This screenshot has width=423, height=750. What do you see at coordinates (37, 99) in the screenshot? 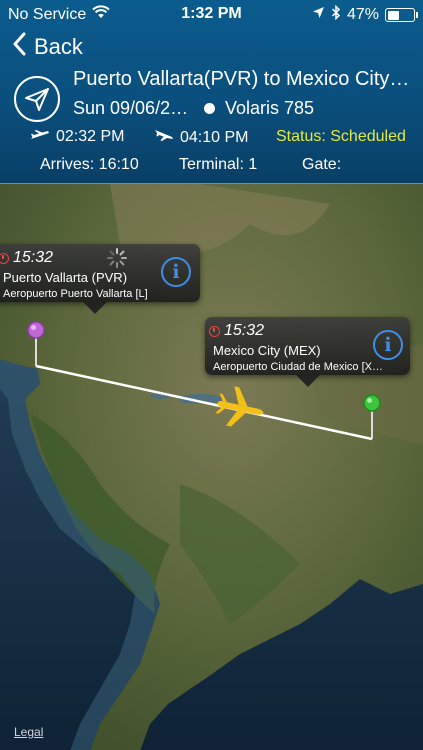
I see `flight-icon` at bounding box center [37, 99].